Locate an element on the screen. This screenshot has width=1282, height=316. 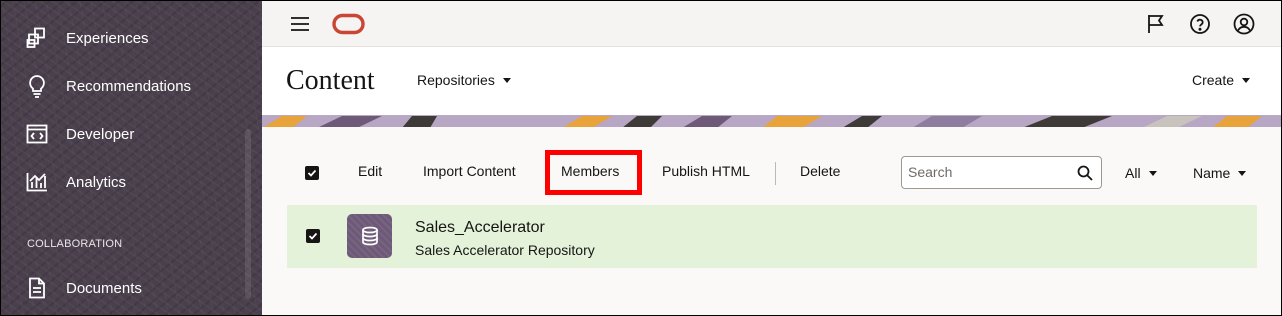
sidebar-item-experiences: Experiences is located at coordinates (123, 38).